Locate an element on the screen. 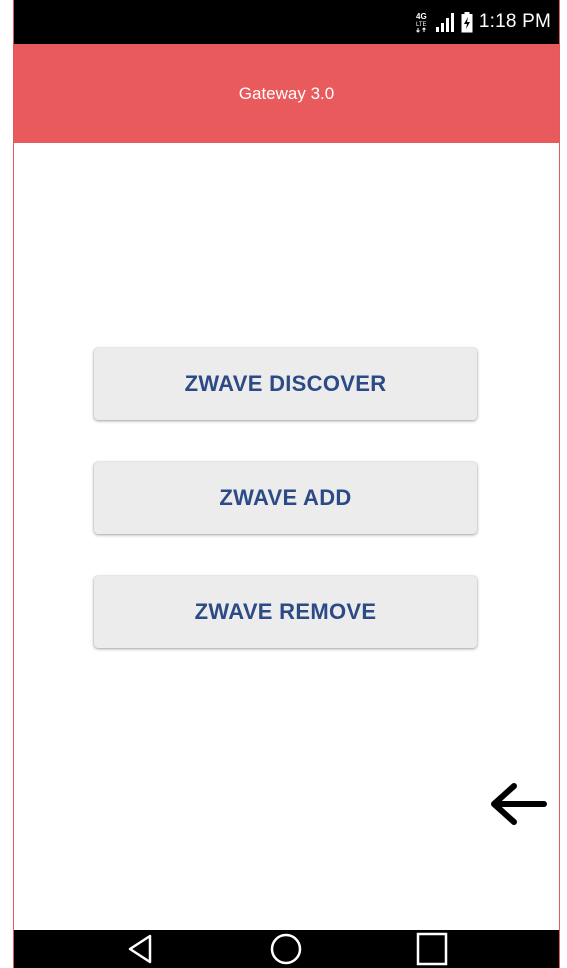 This screenshot has width=567, height=968. status-time: 1:18 PM is located at coordinates (514, 21).